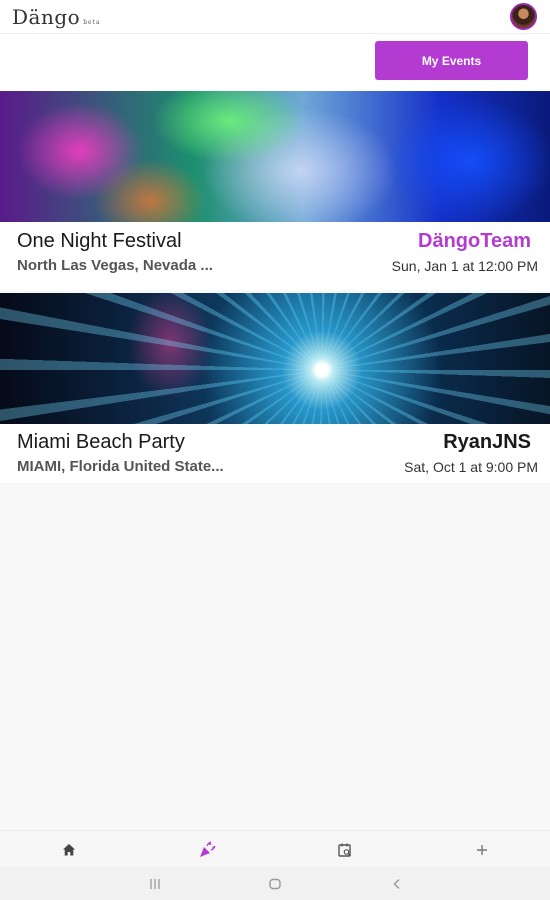 The width and height of the screenshot is (550, 900). What do you see at coordinates (397, 884) in the screenshot?
I see `back-icon` at bounding box center [397, 884].